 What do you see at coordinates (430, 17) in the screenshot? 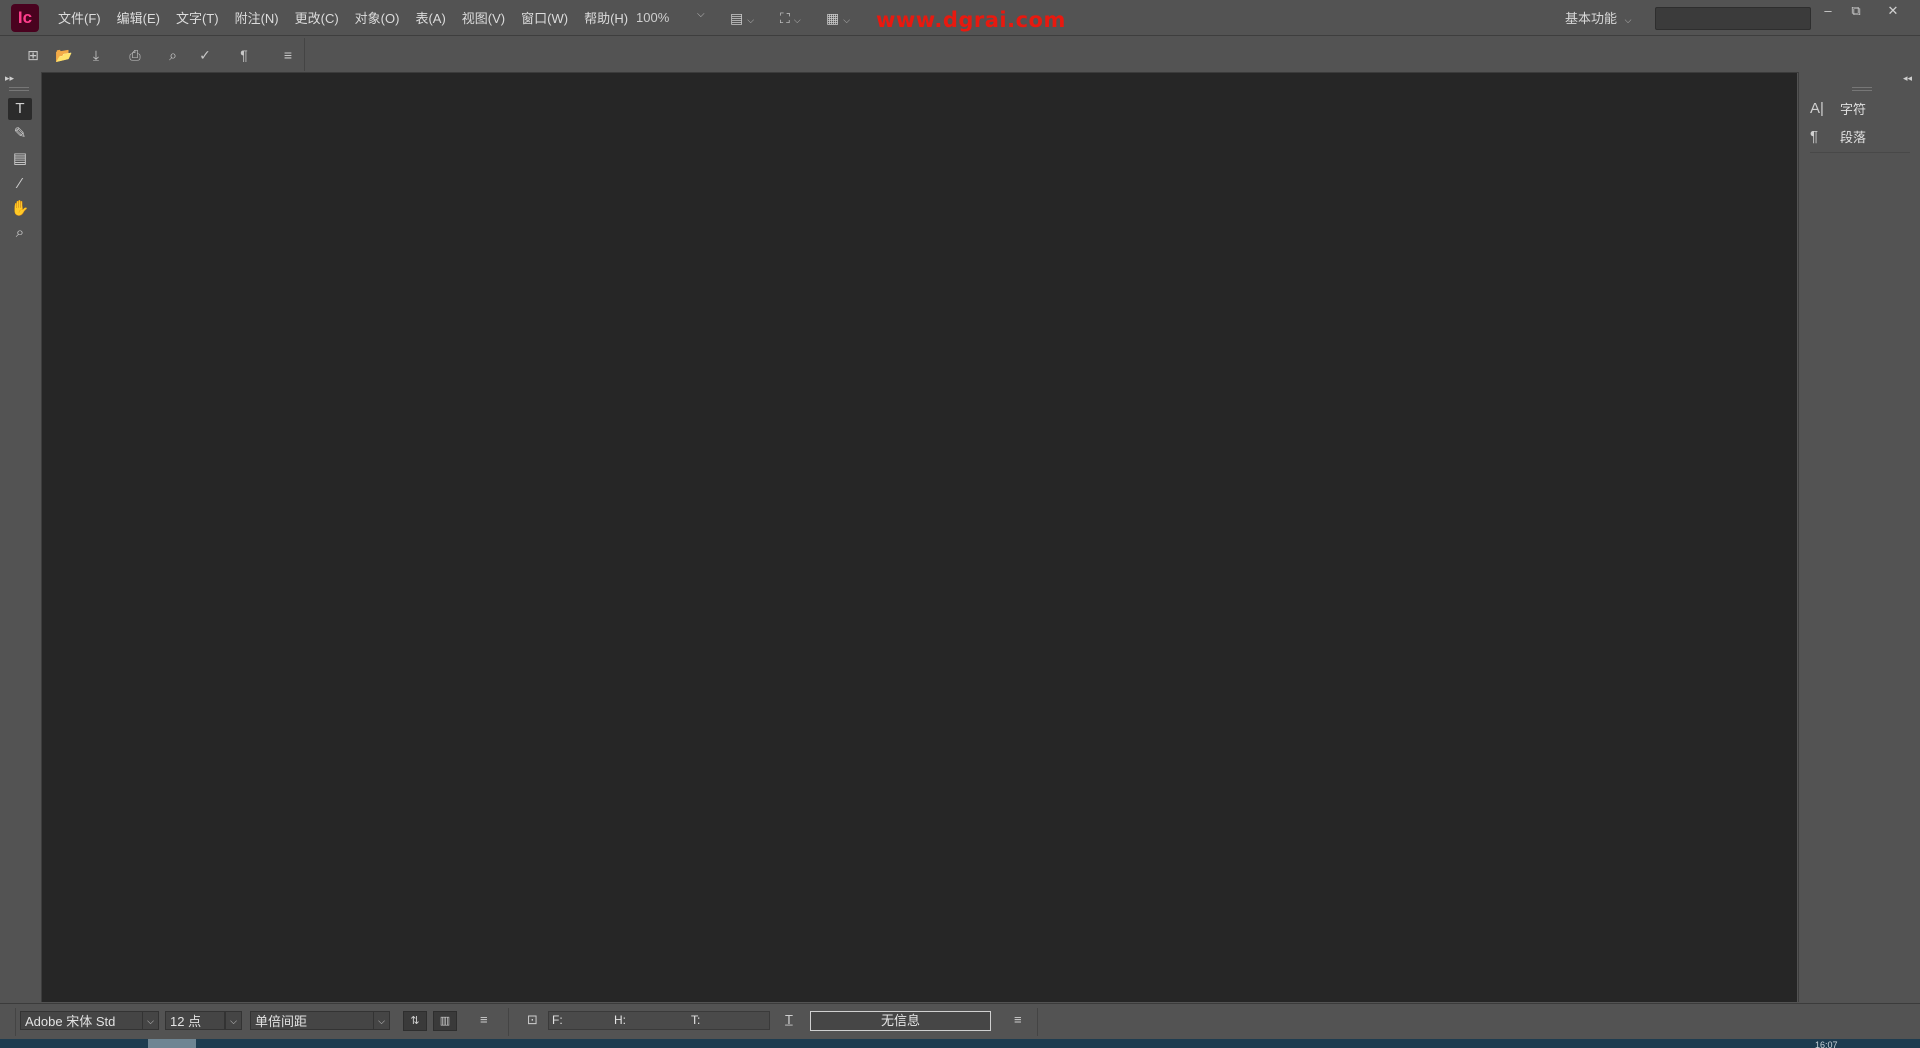
I see `menu-table: 表(A)` at bounding box center [430, 17].